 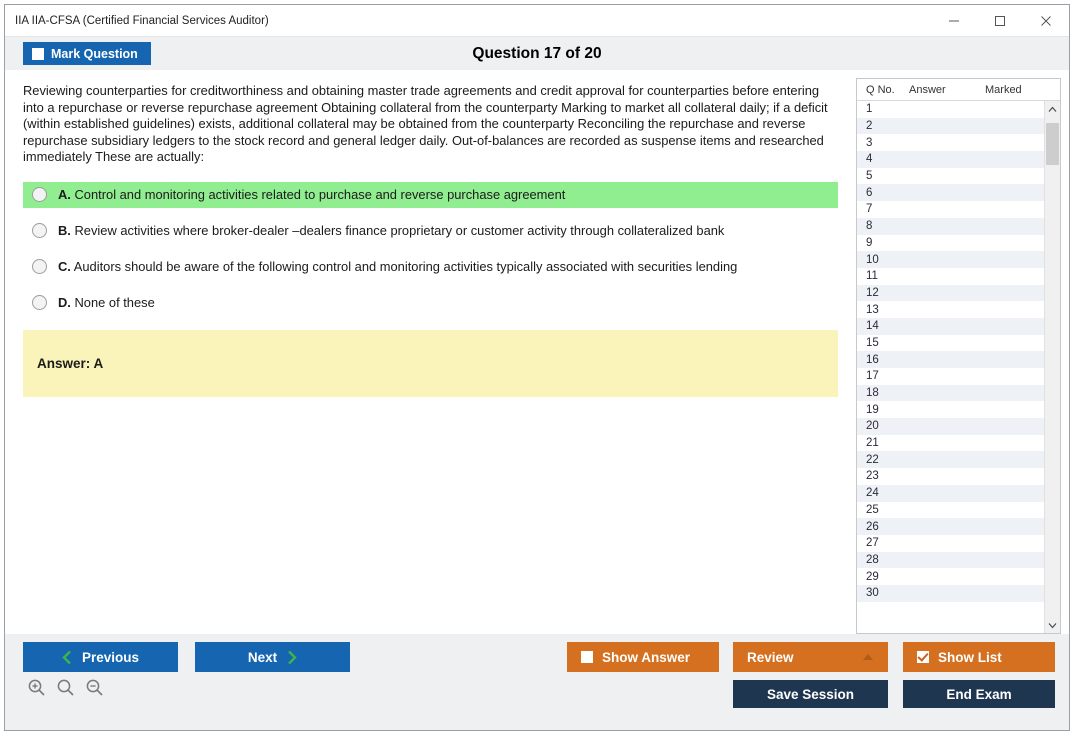 I want to click on question-number-cell: 9, so click(x=869, y=242).